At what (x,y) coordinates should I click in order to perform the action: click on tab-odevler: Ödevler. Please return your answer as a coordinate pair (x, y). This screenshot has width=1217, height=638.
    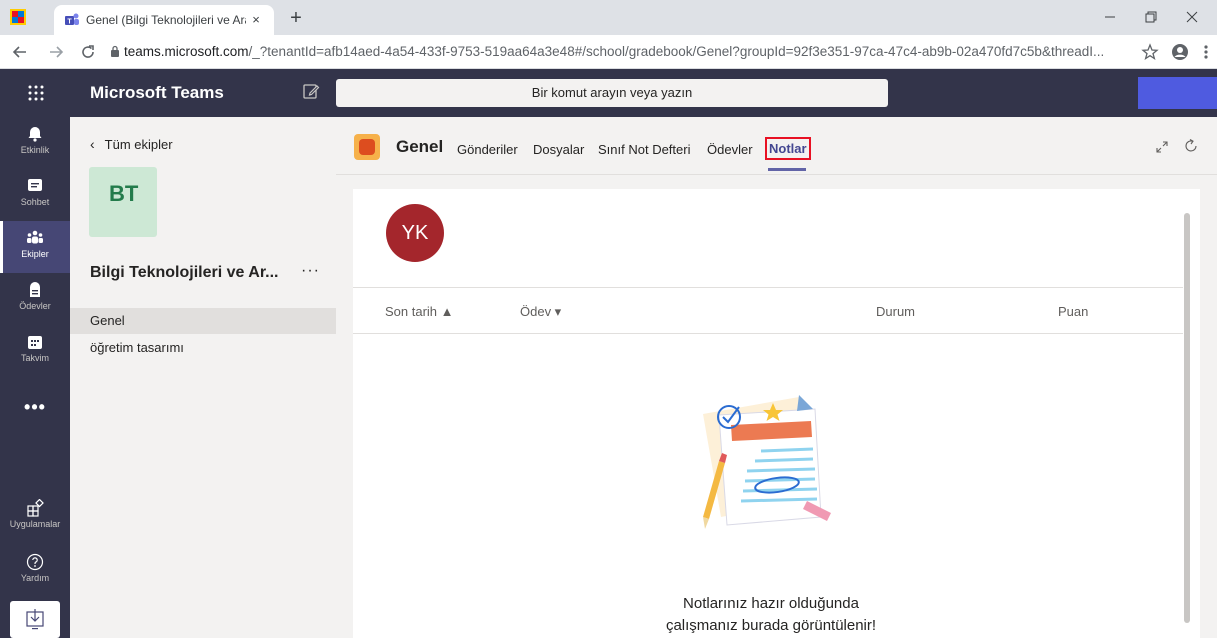
    Looking at the image, I should click on (730, 149).